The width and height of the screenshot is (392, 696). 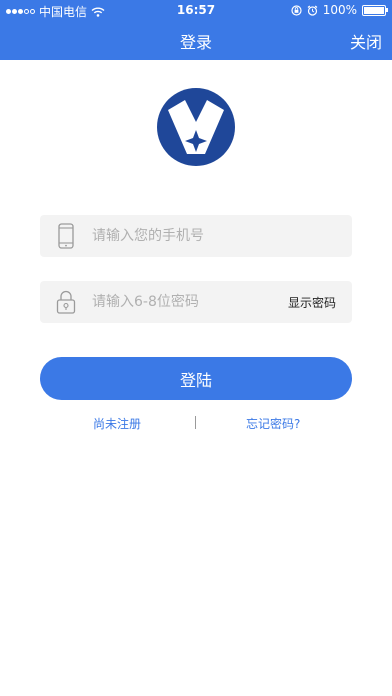 What do you see at coordinates (195, 422) in the screenshot?
I see `links-divider` at bounding box center [195, 422].